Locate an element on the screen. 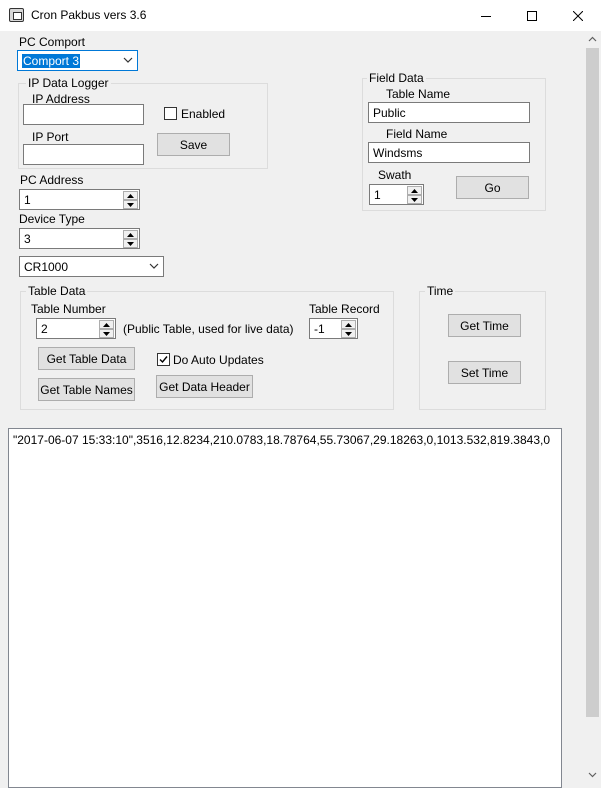 This screenshot has height=788, width=601. device-type-value: 3 is located at coordinates (27, 239).